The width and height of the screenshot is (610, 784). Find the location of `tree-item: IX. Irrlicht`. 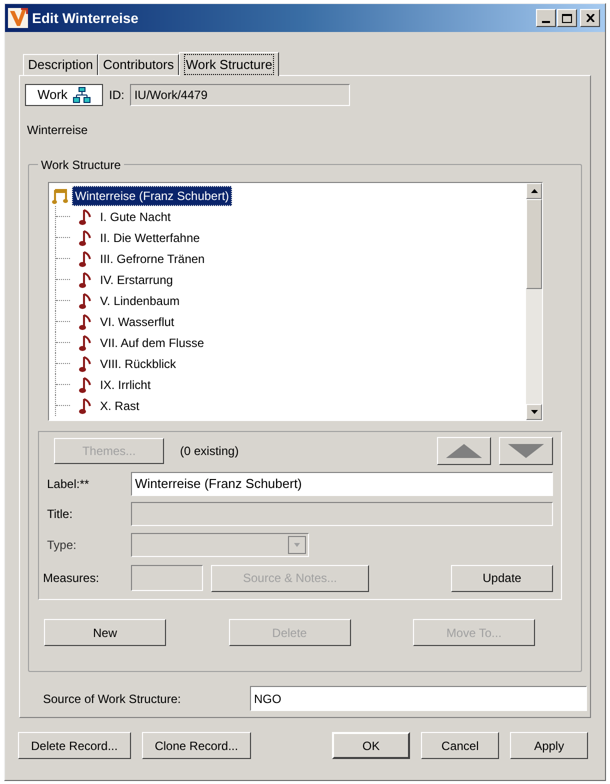

tree-item: IX. Irrlicht is located at coordinates (125, 385).